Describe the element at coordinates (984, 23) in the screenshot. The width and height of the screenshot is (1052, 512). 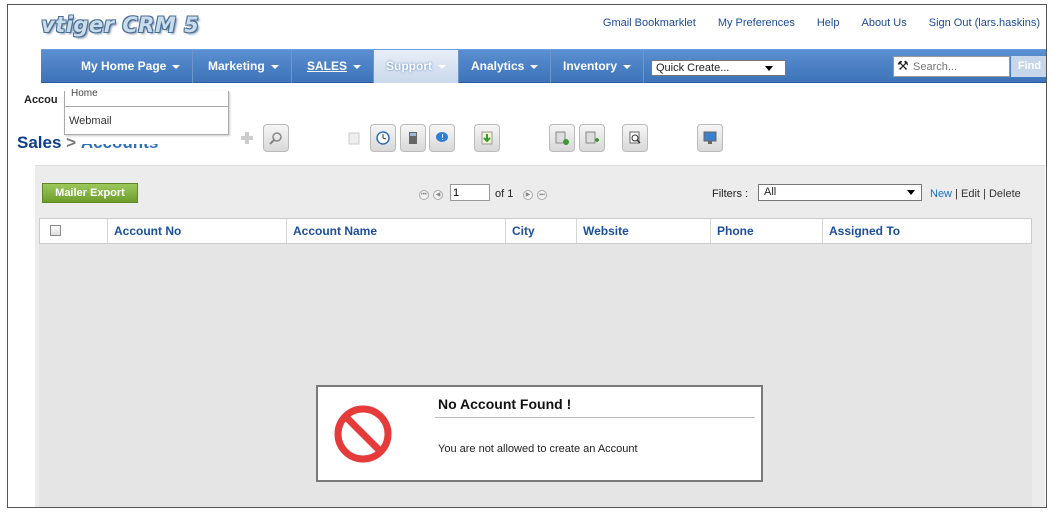
I see `sign-out-link: Sign Out (lars.haskins)` at that location.